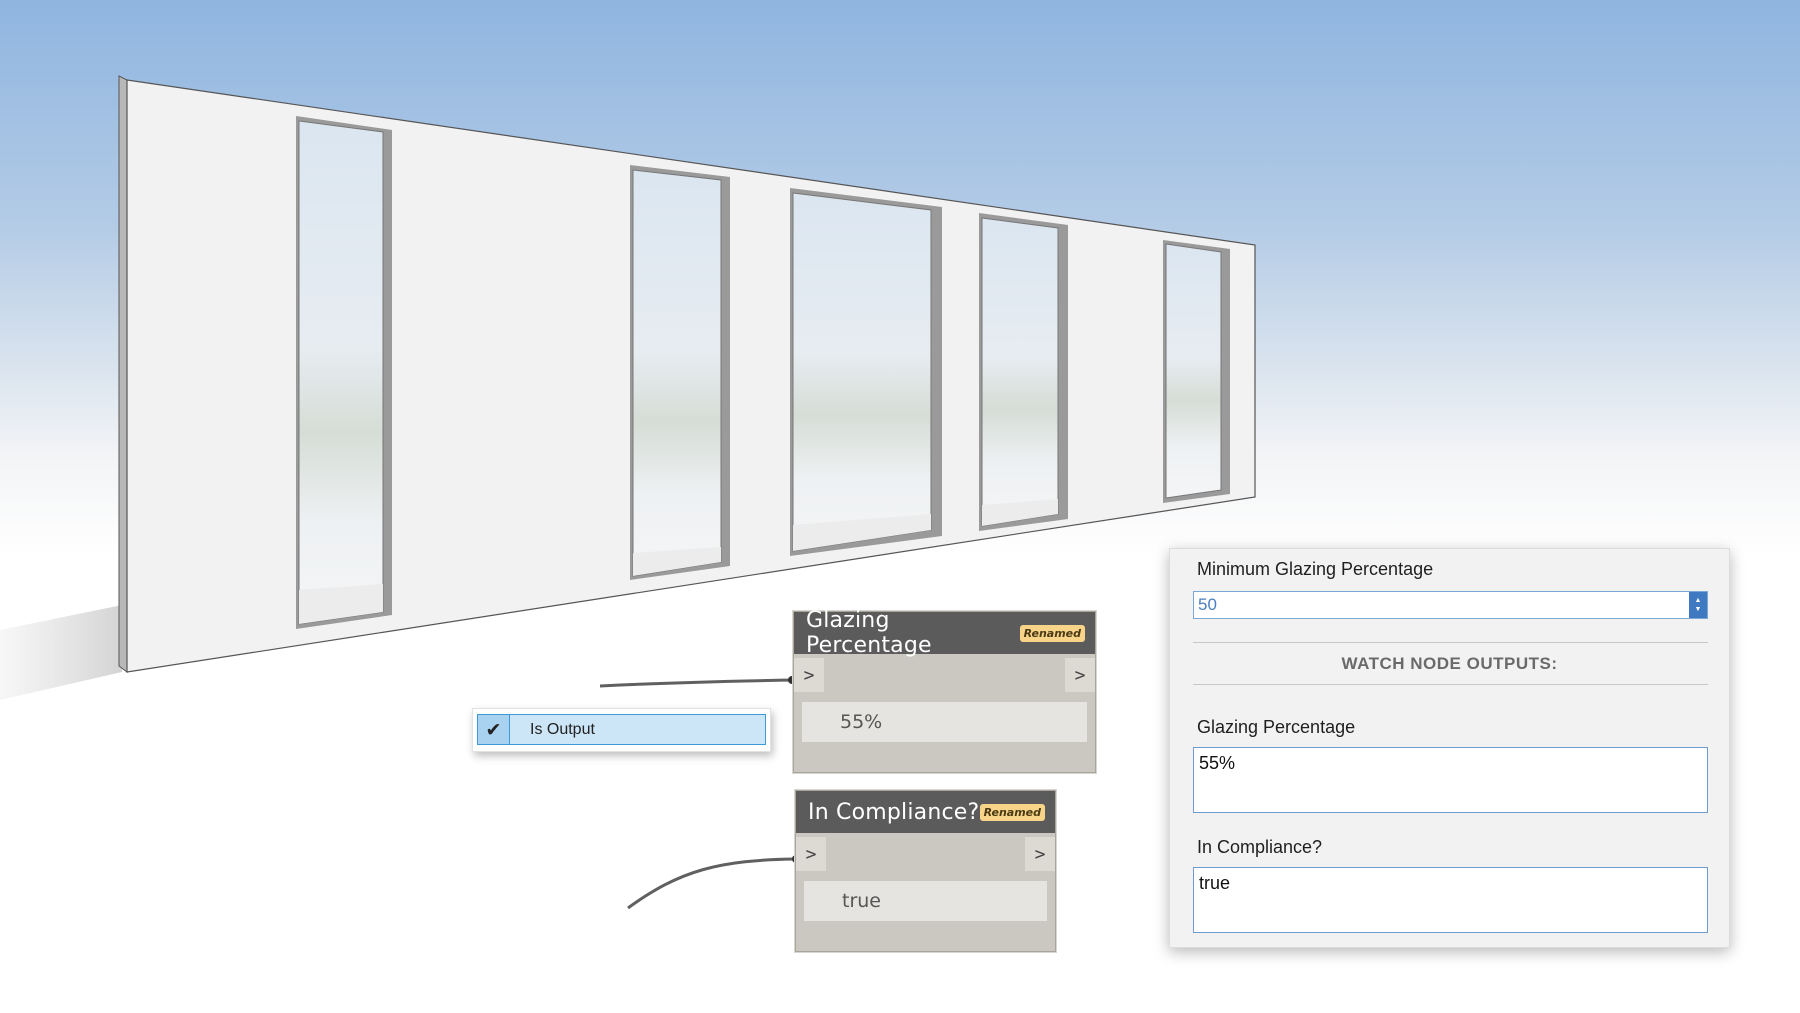 The width and height of the screenshot is (1800, 1013). What do you see at coordinates (1450, 900) in the screenshot?
I see `output-box-compliance: true` at bounding box center [1450, 900].